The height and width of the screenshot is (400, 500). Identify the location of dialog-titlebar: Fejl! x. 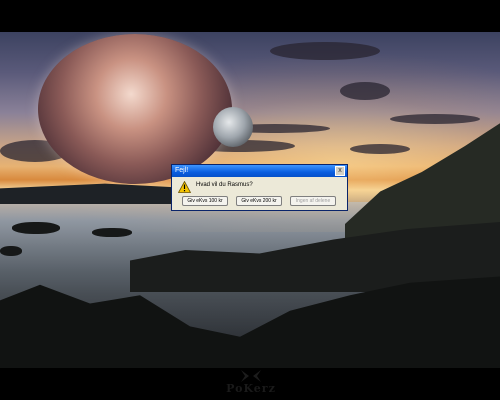
(259, 171).